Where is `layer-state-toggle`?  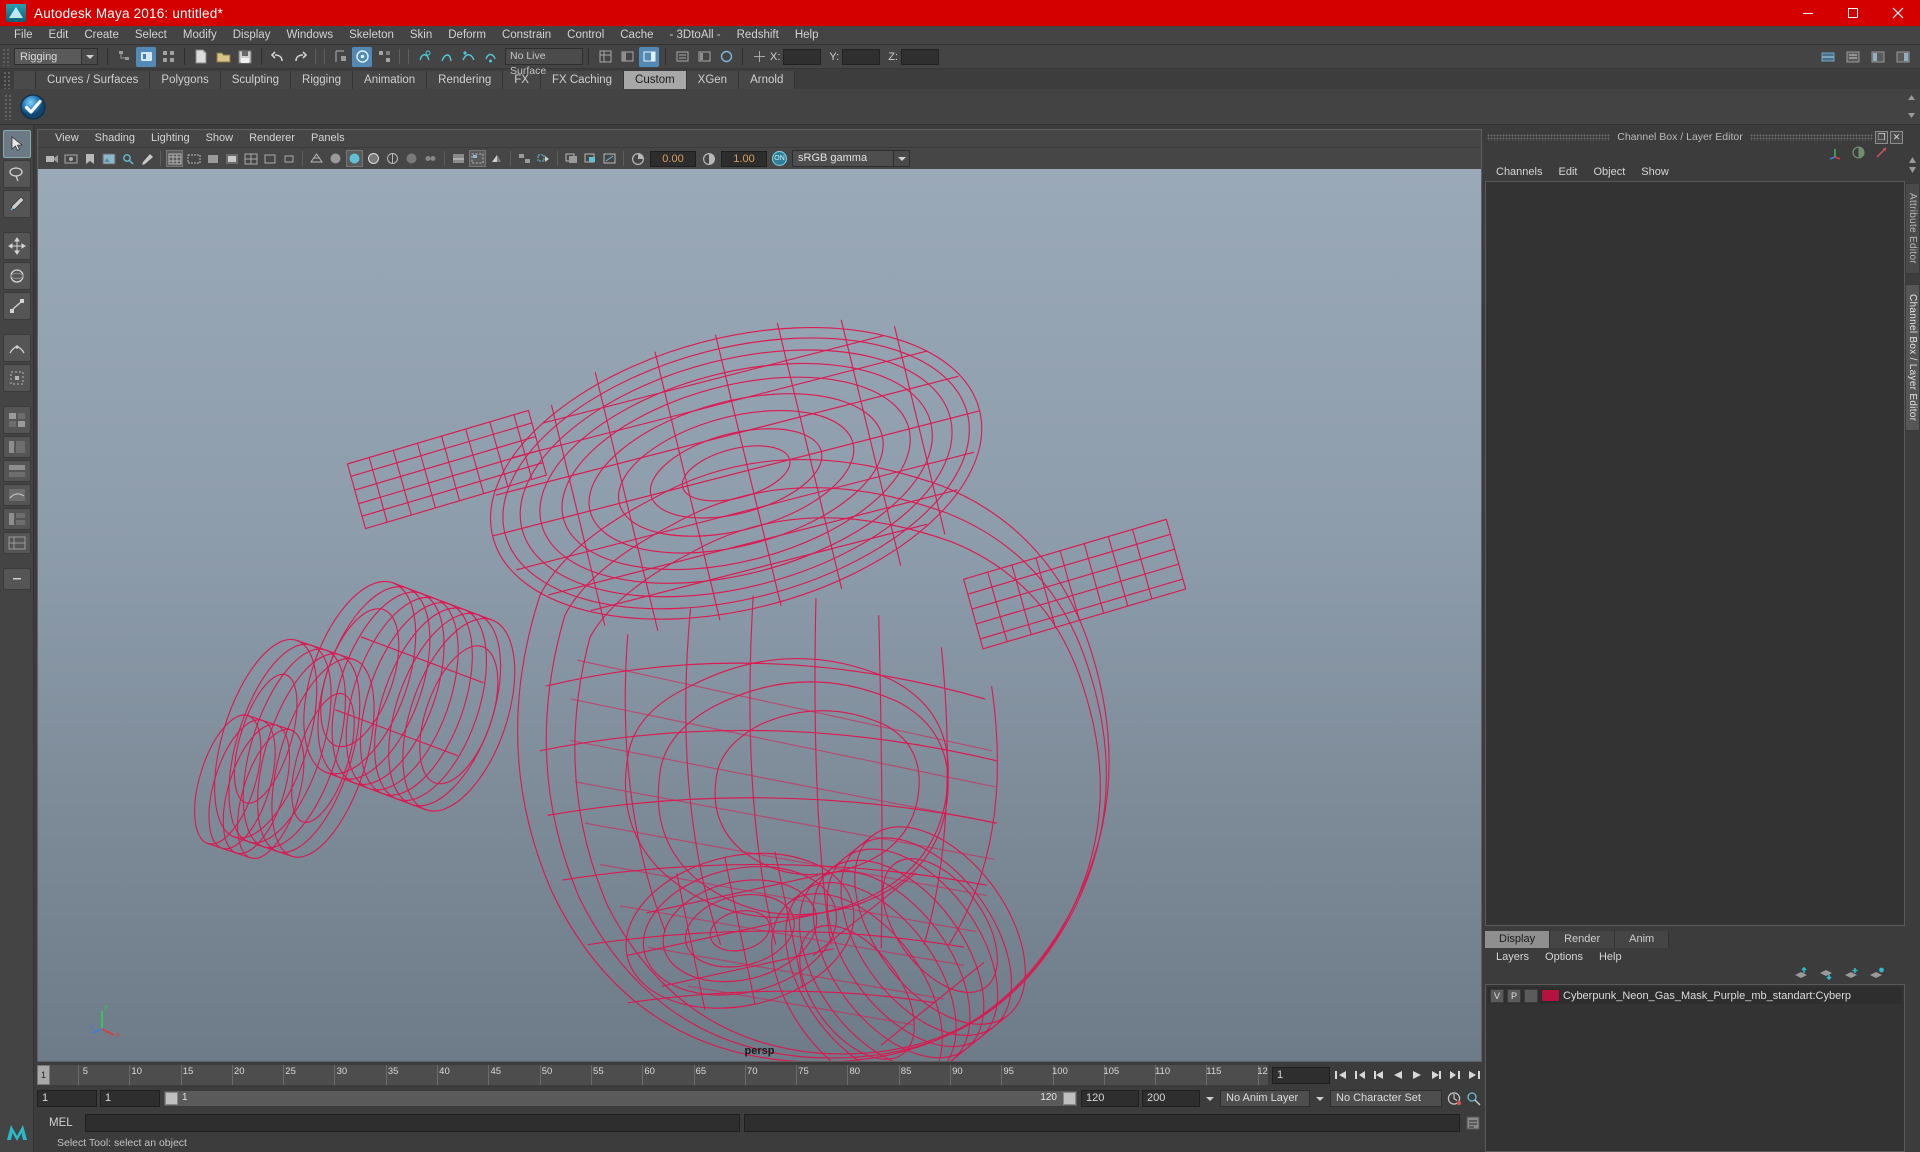 layer-state-toggle is located at coordinates (1531, 995).